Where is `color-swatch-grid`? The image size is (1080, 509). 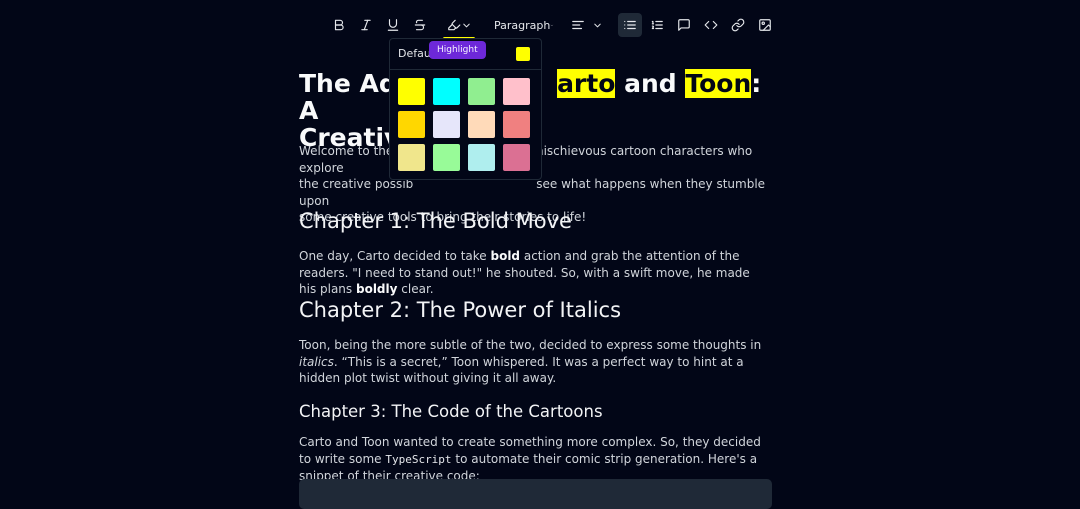 color-swatch-grid is located at coordinates (464, 124).